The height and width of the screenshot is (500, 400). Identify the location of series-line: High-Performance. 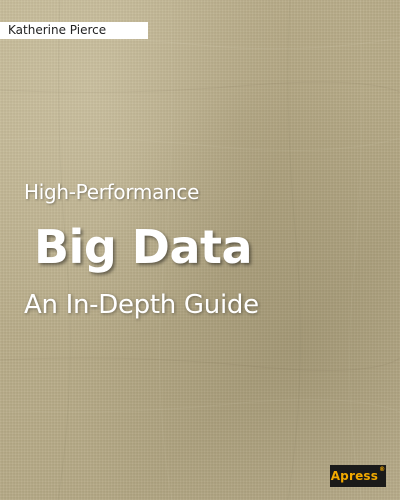
(112, 192).